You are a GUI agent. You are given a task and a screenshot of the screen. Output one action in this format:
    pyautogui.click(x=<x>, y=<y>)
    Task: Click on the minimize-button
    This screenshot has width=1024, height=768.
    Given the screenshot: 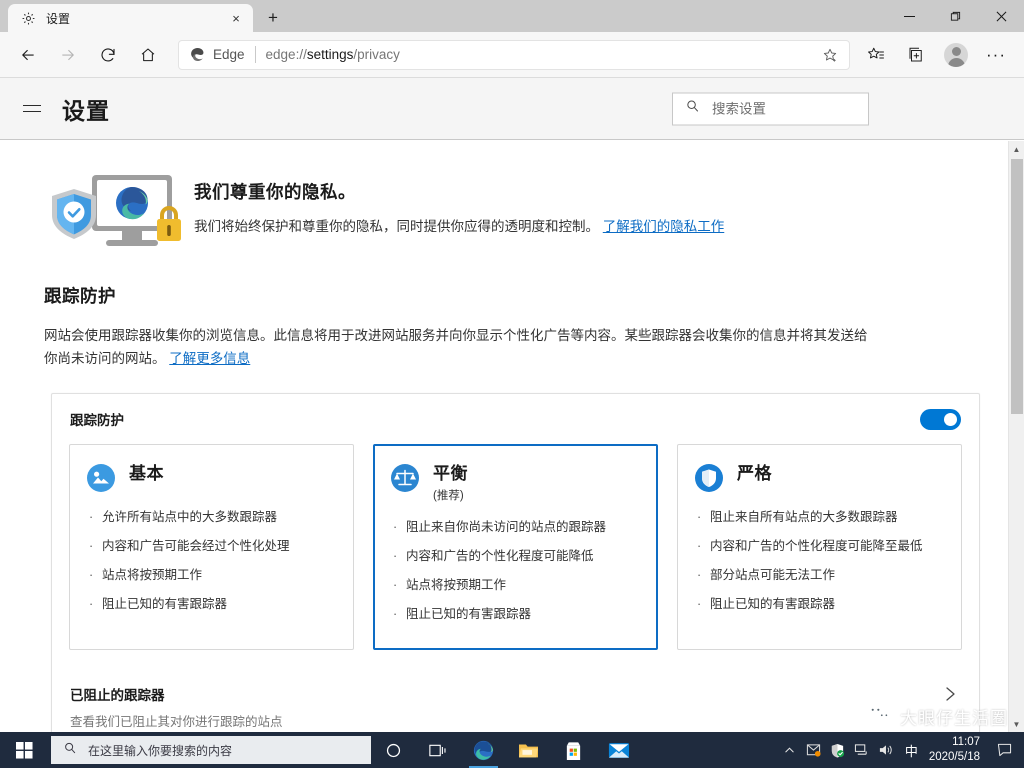 What is the action you would take?
    pyautogui.click(x=909, y=16)
    